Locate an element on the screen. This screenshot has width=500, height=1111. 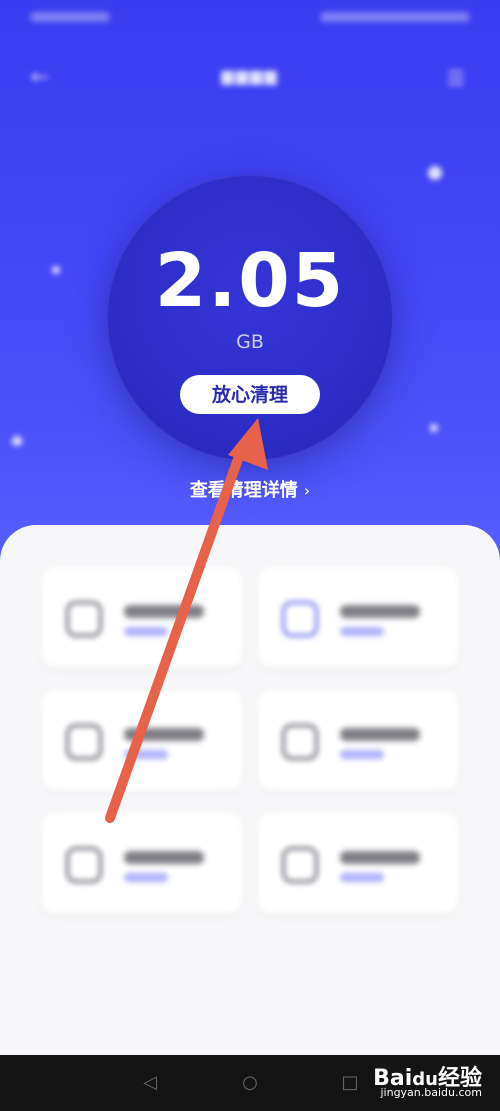
bell-icon is located at coordinates (84, 619).